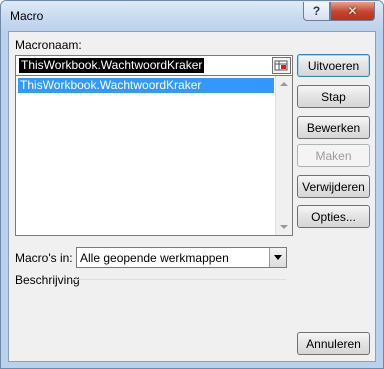  Describe the element at coordinates (112, 65) in the screenshot. I see `macro-name-value: ThisWorkbook.WachtwoordKraker` at that location.